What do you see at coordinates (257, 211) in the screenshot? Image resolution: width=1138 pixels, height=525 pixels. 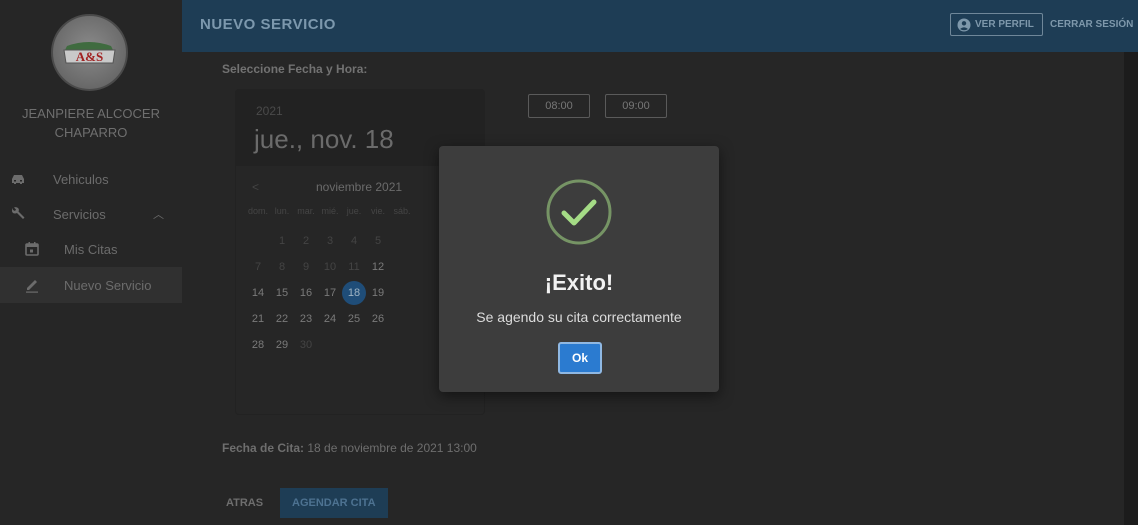 I see `weekday-label: dom.` at bounding box center [257, 211].